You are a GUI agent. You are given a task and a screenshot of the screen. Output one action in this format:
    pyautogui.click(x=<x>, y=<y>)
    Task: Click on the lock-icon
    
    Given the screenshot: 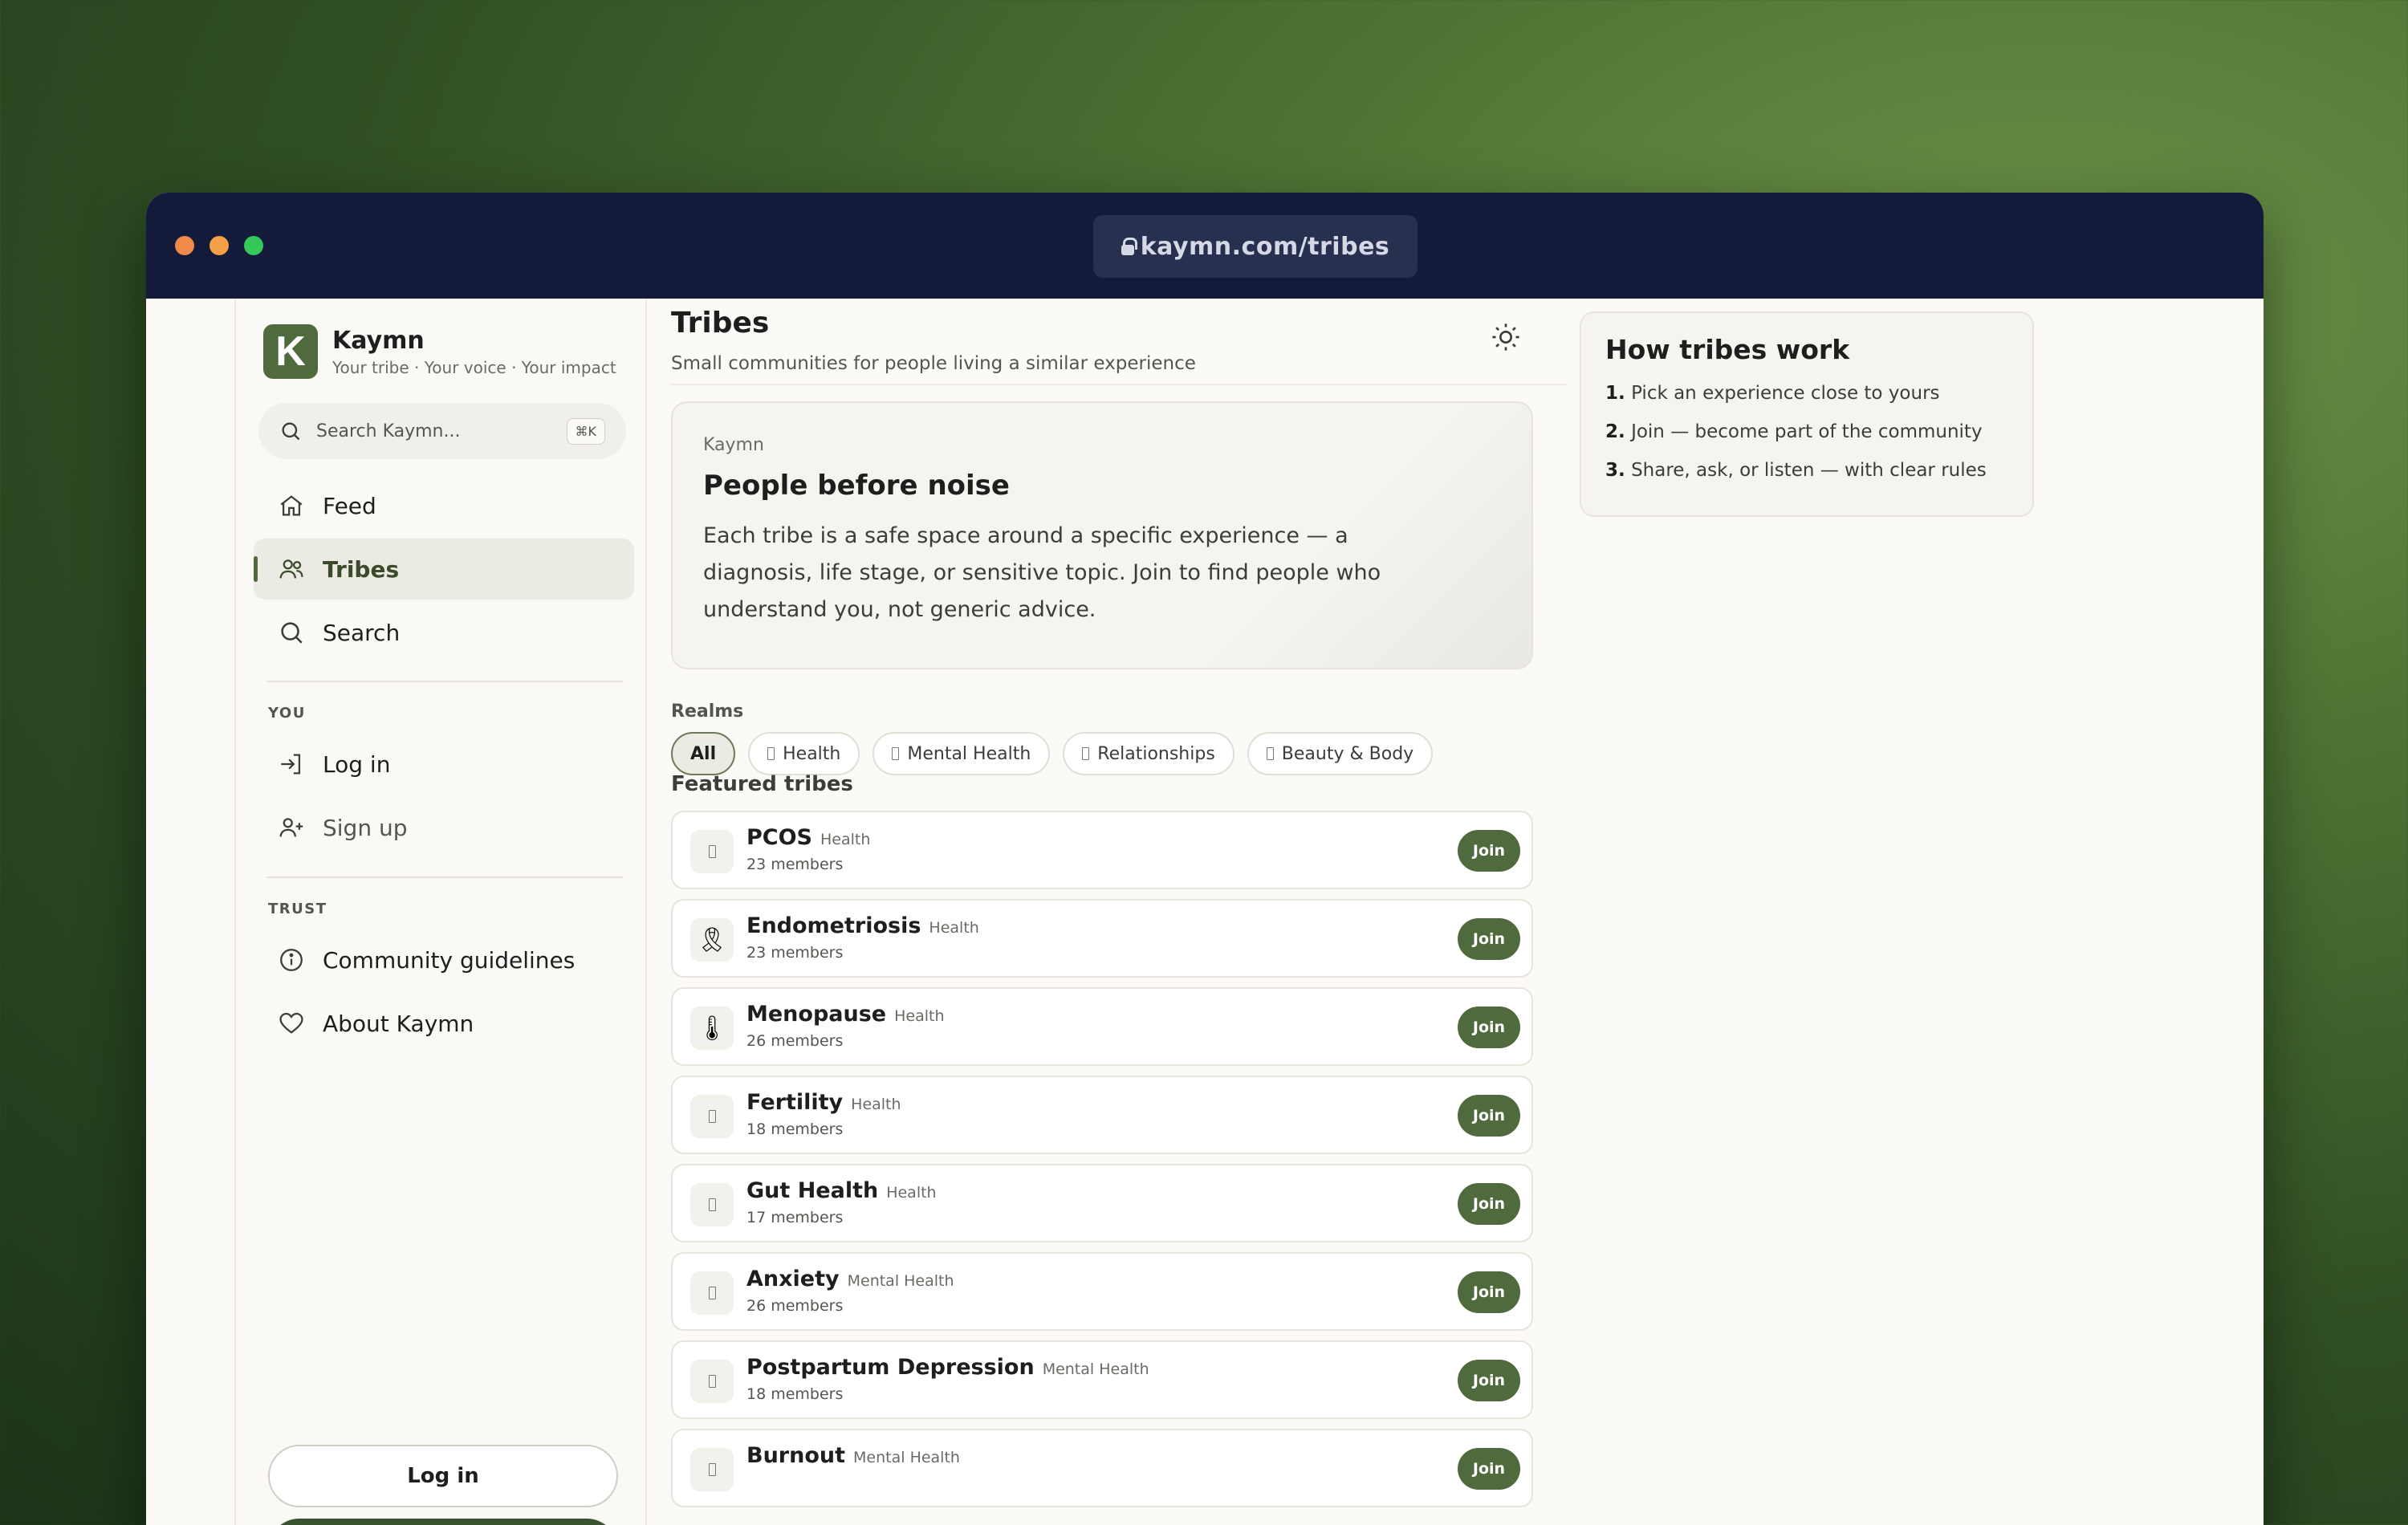 What is the action you would take?
    pyautogui.click(x=1129, y=247)
    